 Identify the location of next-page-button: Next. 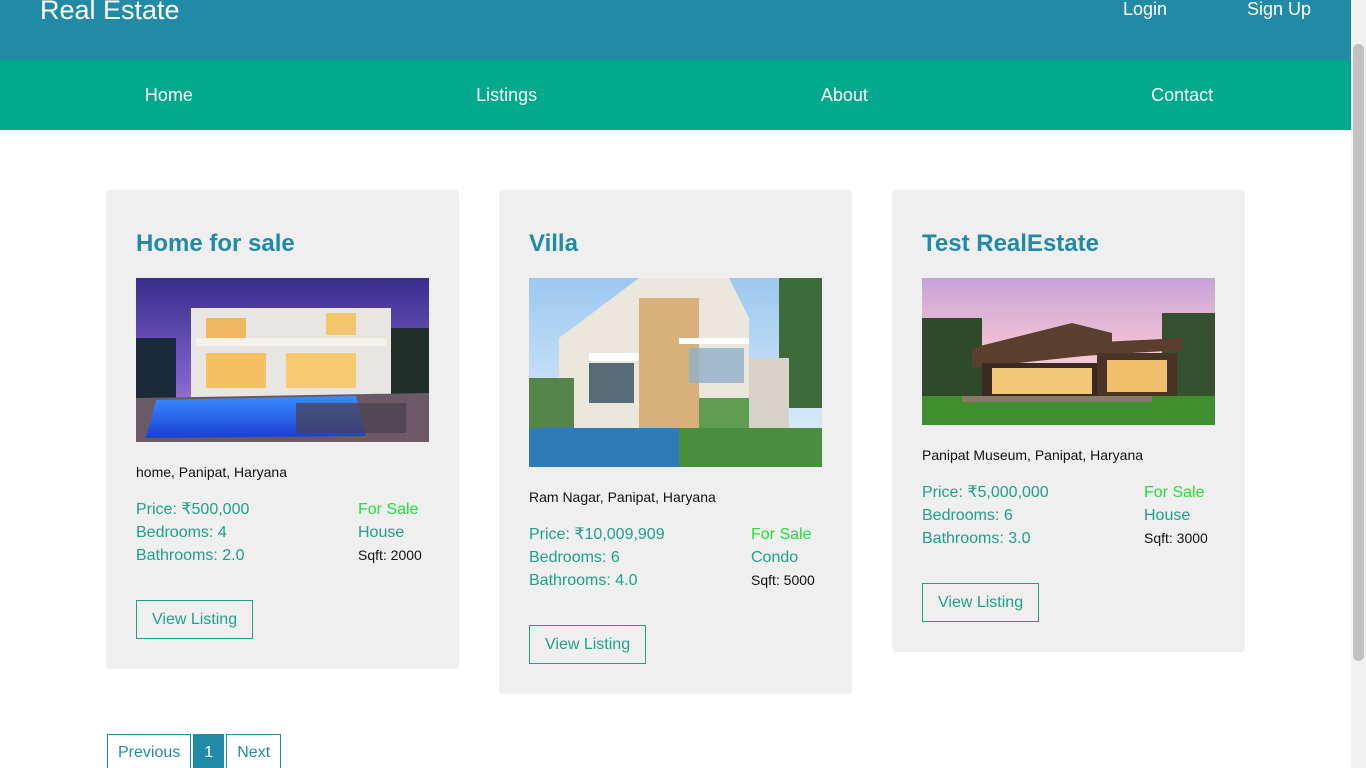
(254, 751).